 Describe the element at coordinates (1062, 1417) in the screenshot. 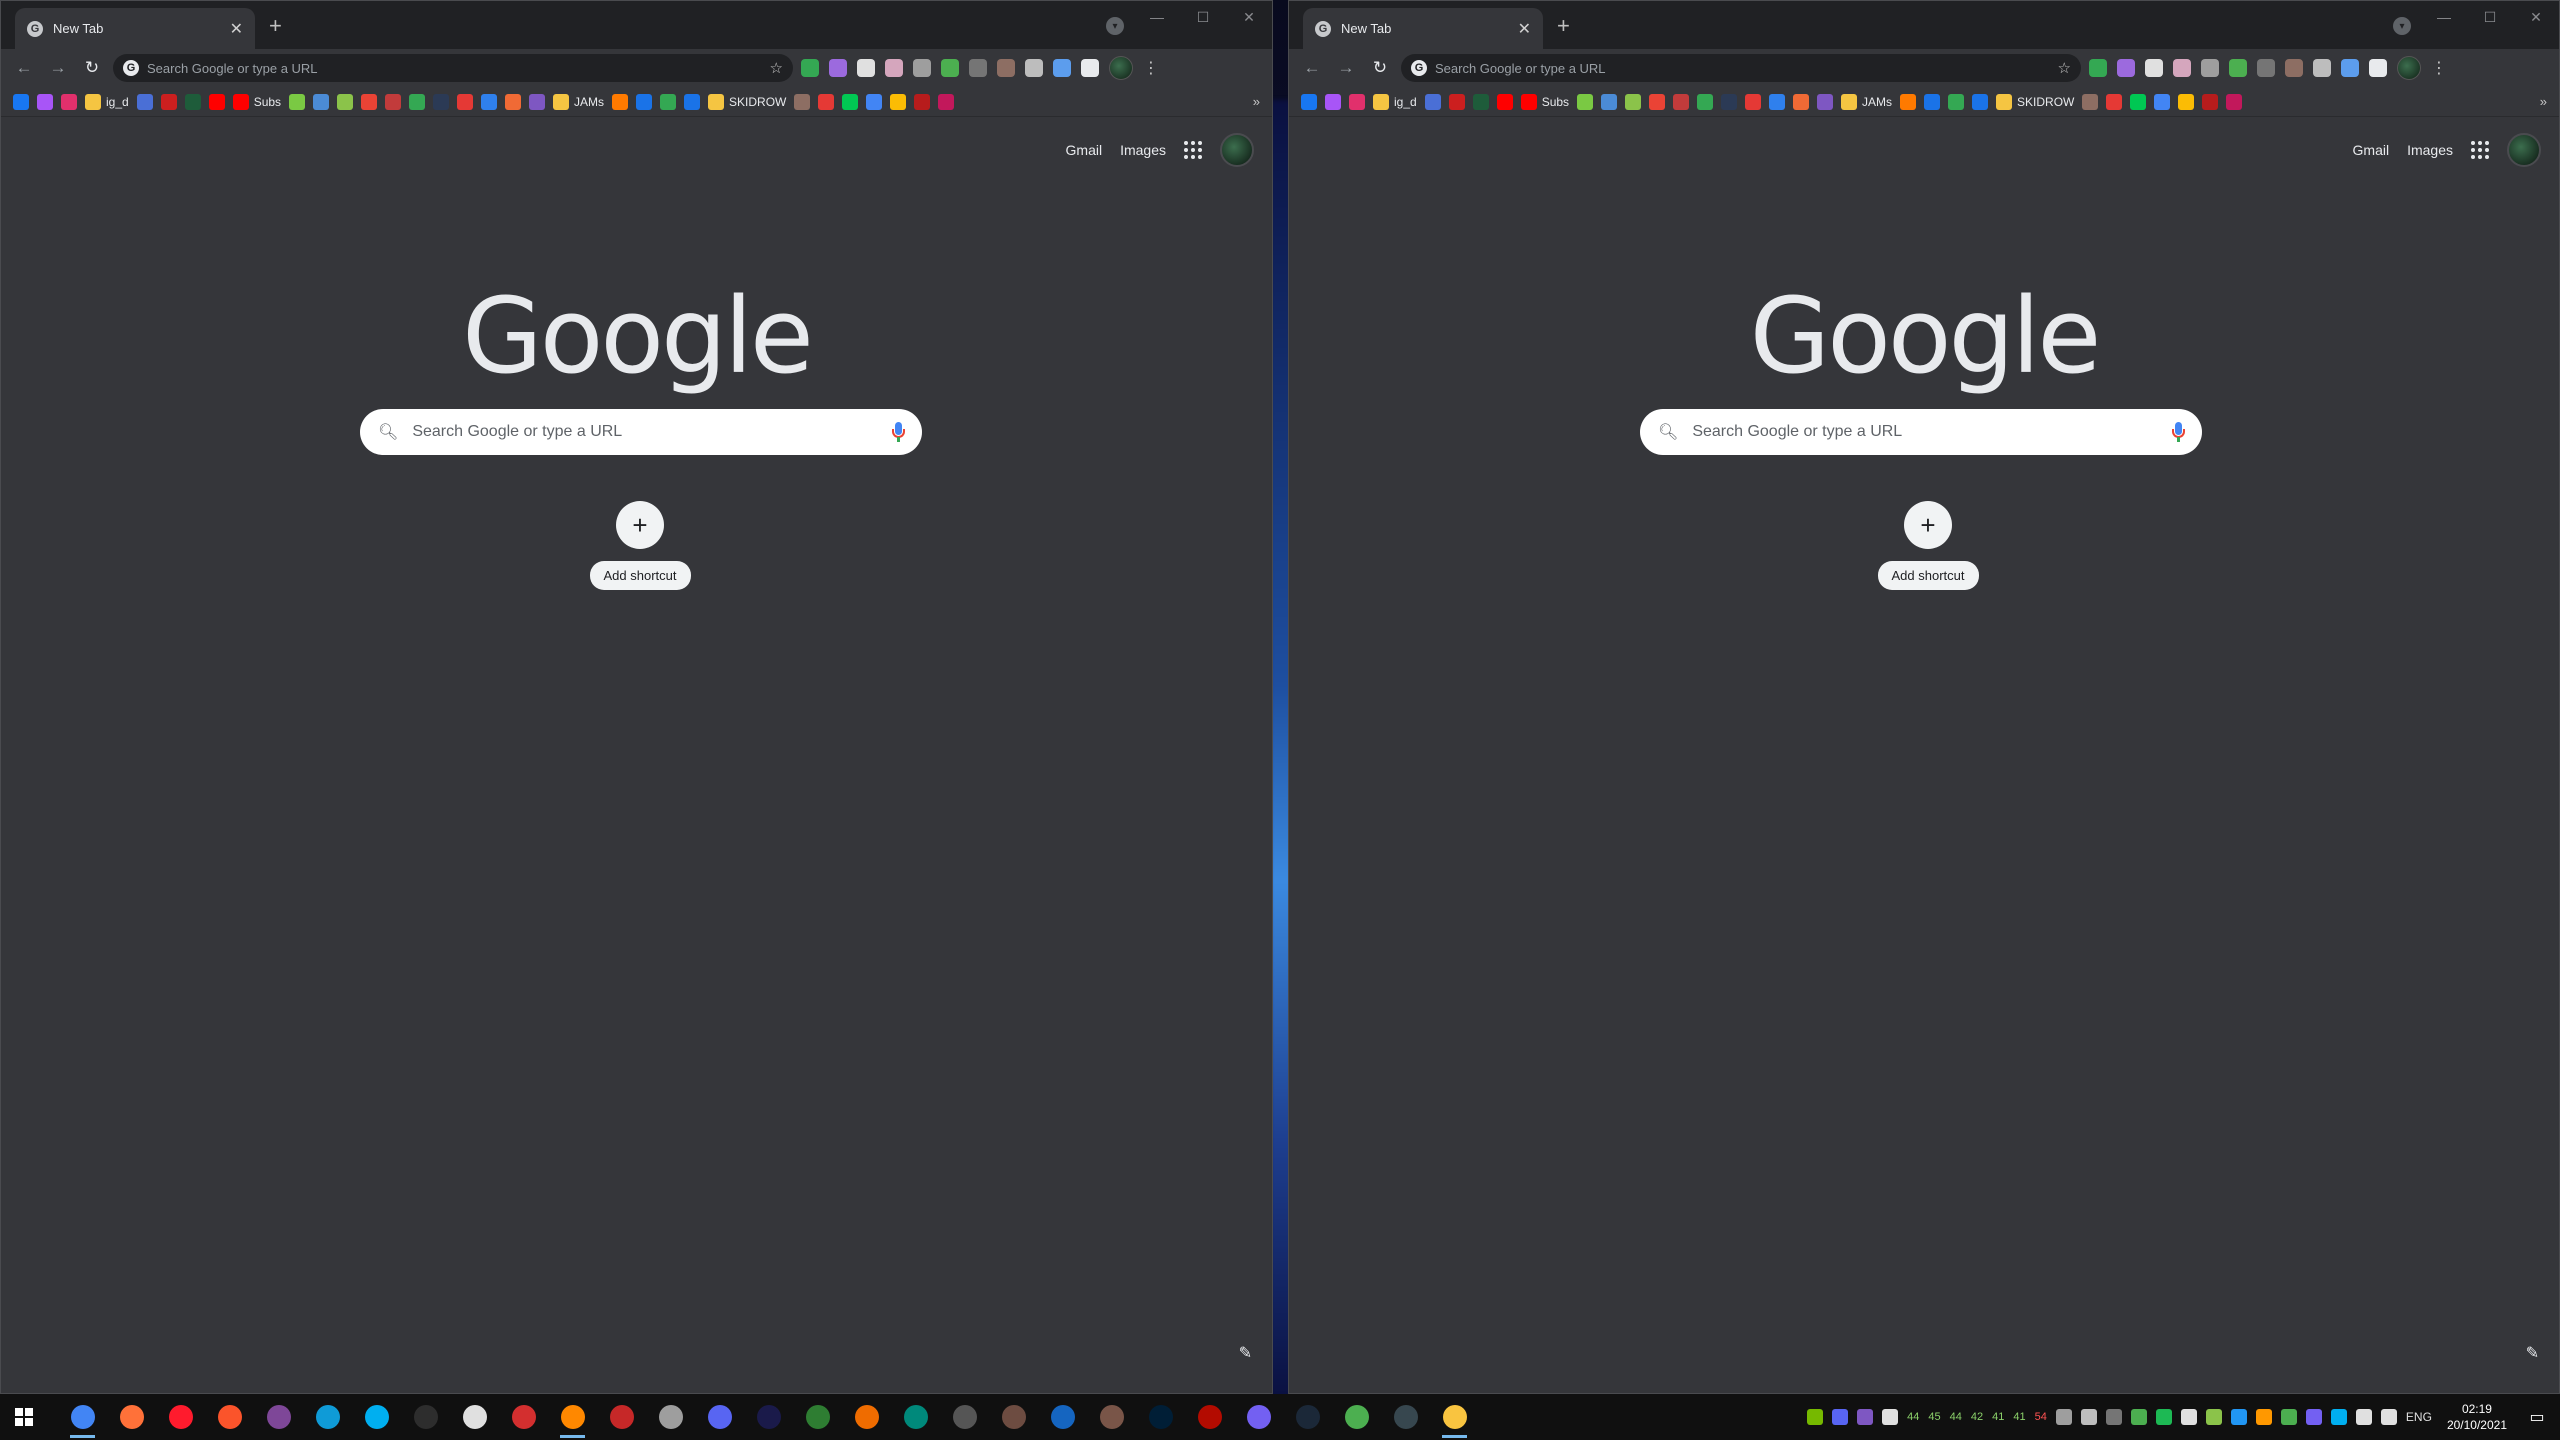

I see `taskbar-app-app-blue-shield` at that location.